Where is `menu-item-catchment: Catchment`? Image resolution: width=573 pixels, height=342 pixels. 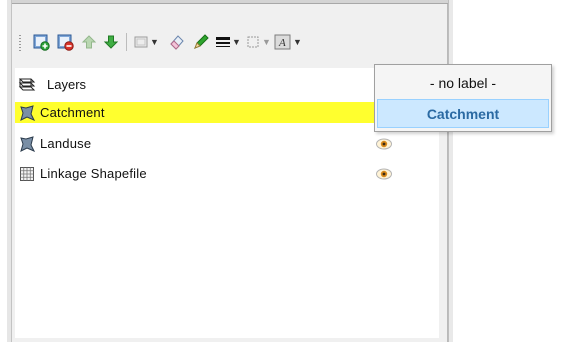 menu-item-catchment: Catchment is located at coordinates (463, 113).